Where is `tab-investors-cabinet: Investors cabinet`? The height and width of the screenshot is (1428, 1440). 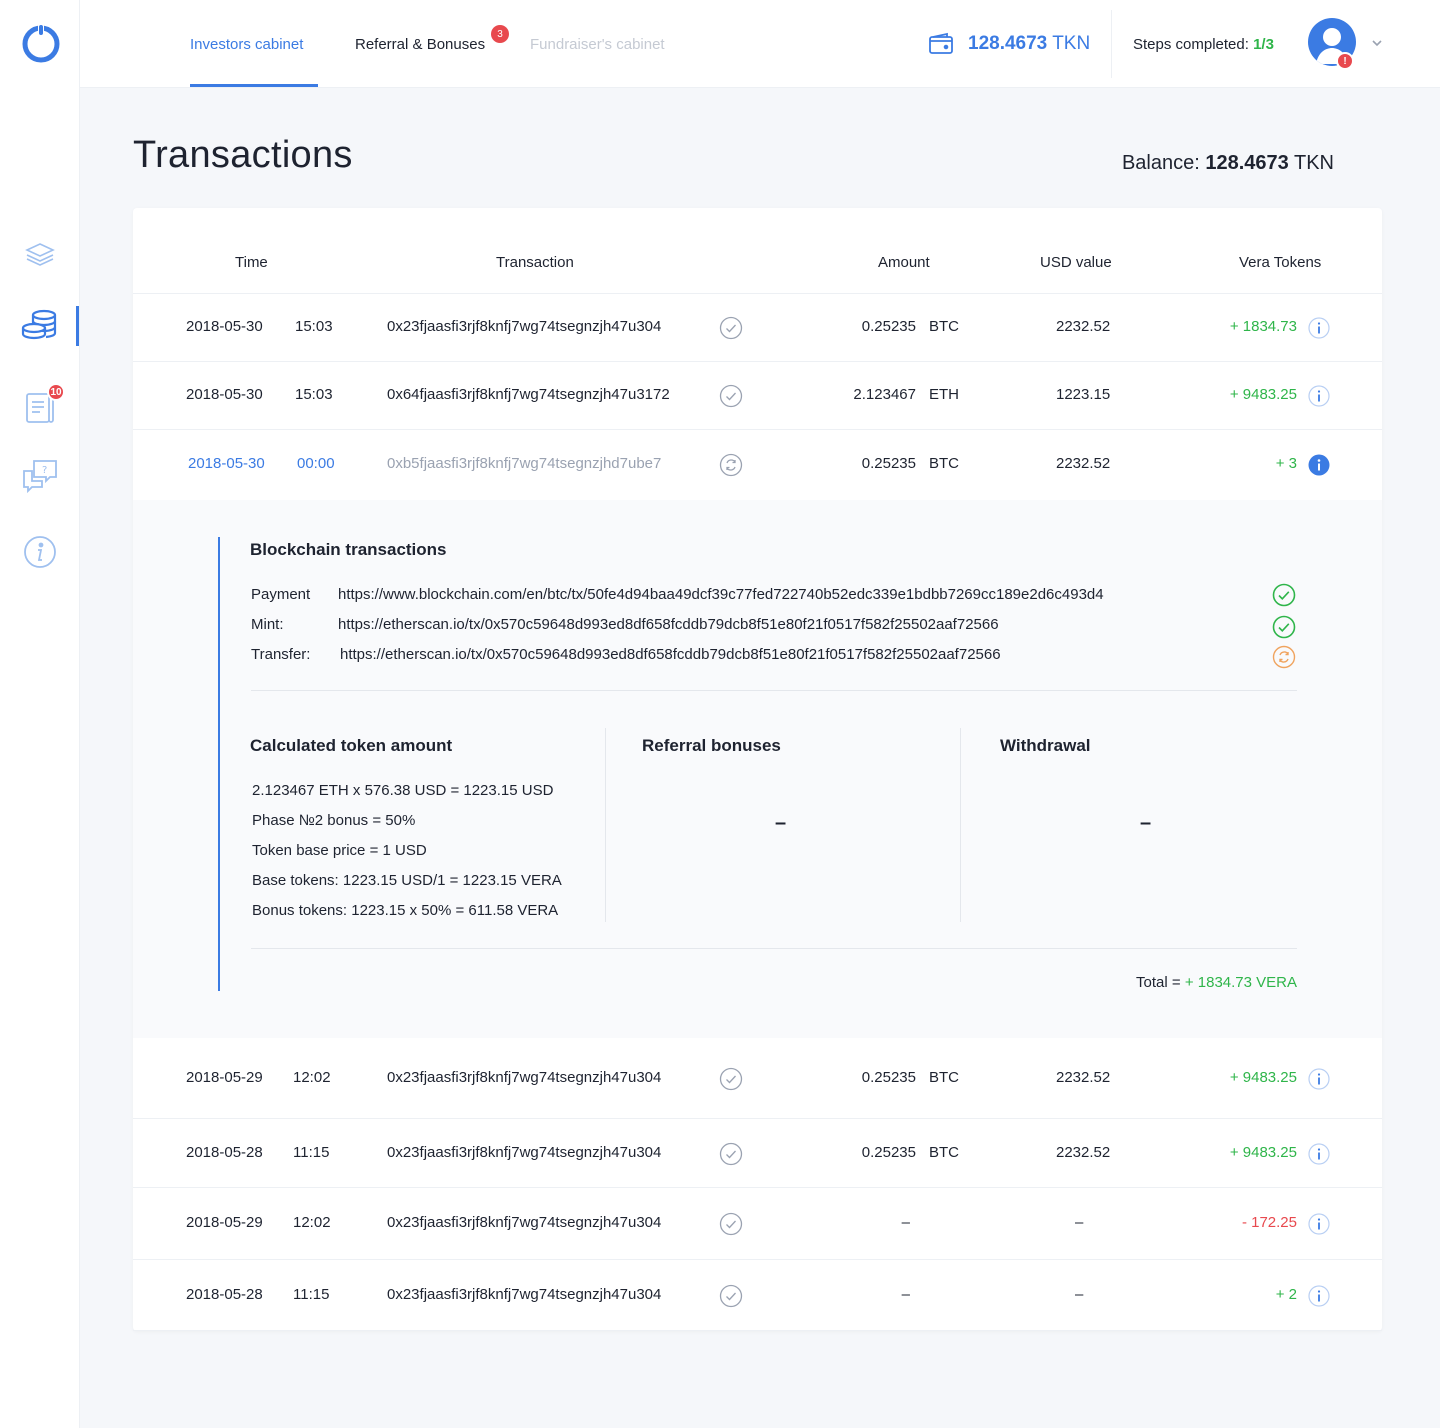 tab-investors-cabinet: Investors cabinet is located at coordinates (246, 44).